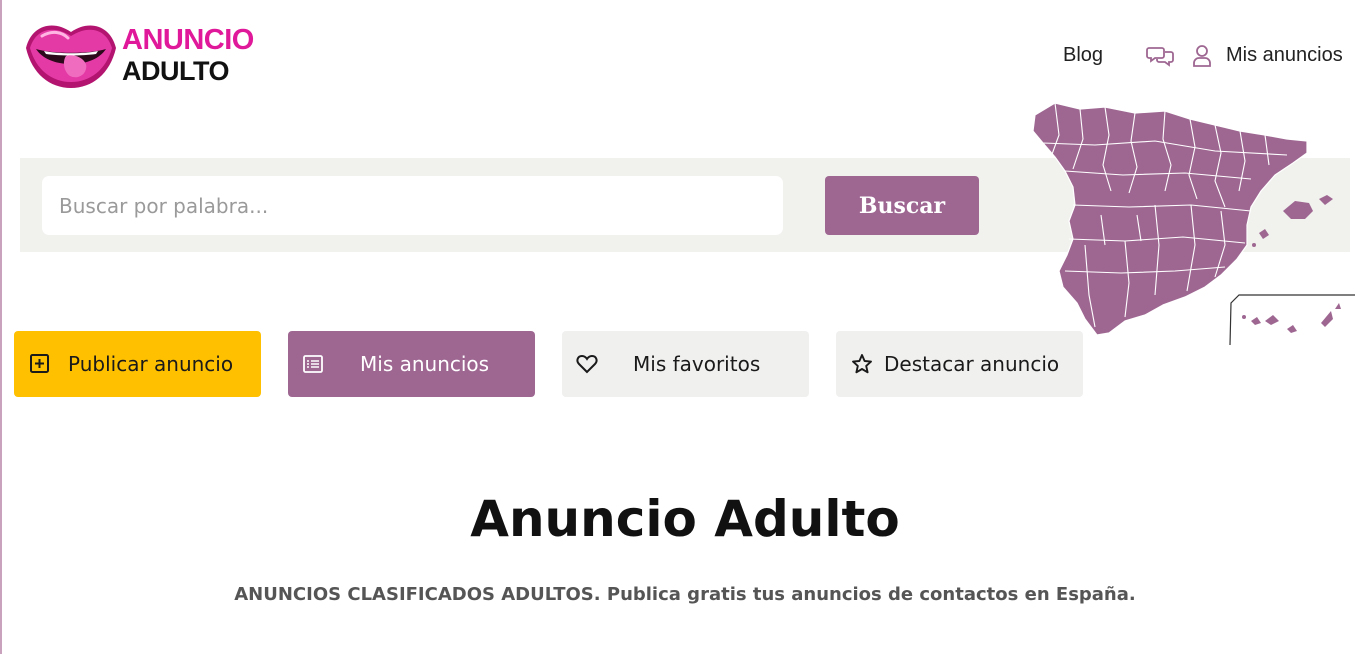 The width and height of the screenshot is (1366, 654). I want to click on nav-blog-link: Blog, so click(1083, 55).